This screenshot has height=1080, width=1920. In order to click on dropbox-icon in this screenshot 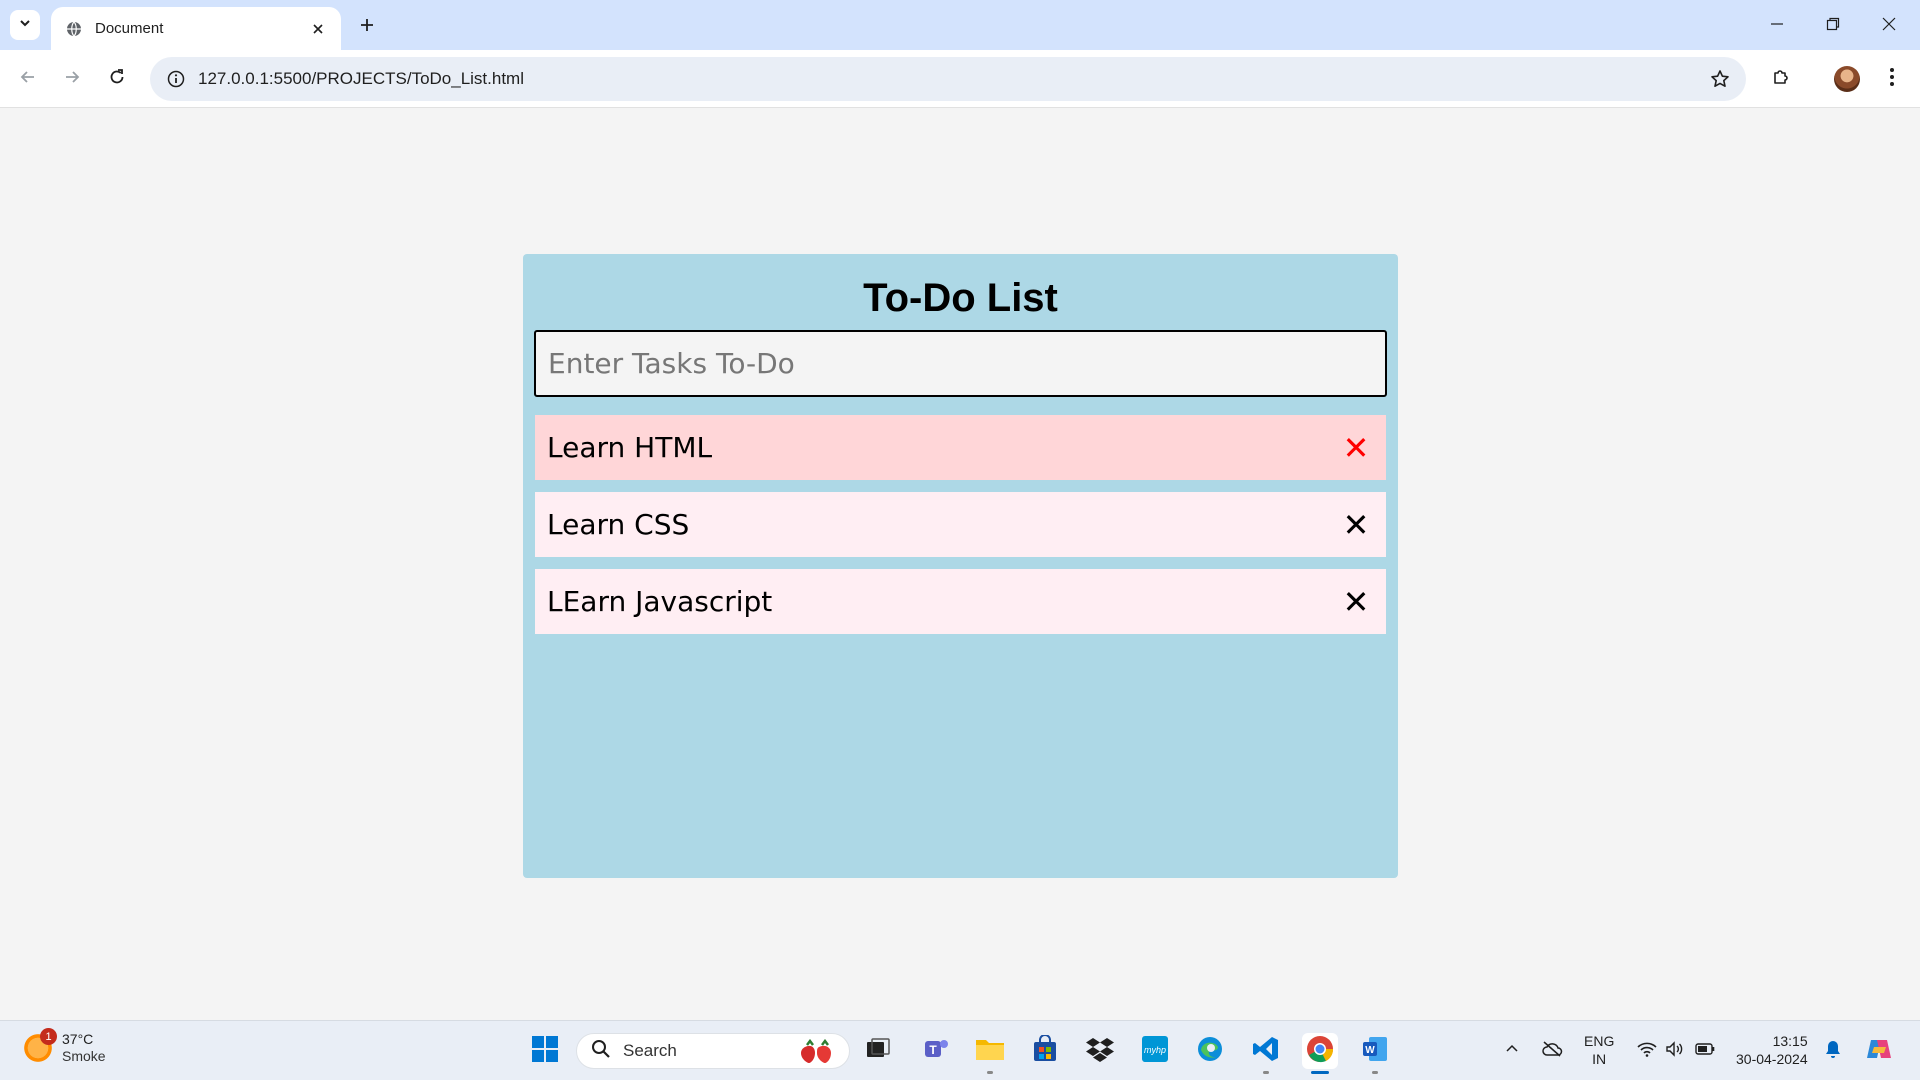, I will do `click(1100, 1051)`.